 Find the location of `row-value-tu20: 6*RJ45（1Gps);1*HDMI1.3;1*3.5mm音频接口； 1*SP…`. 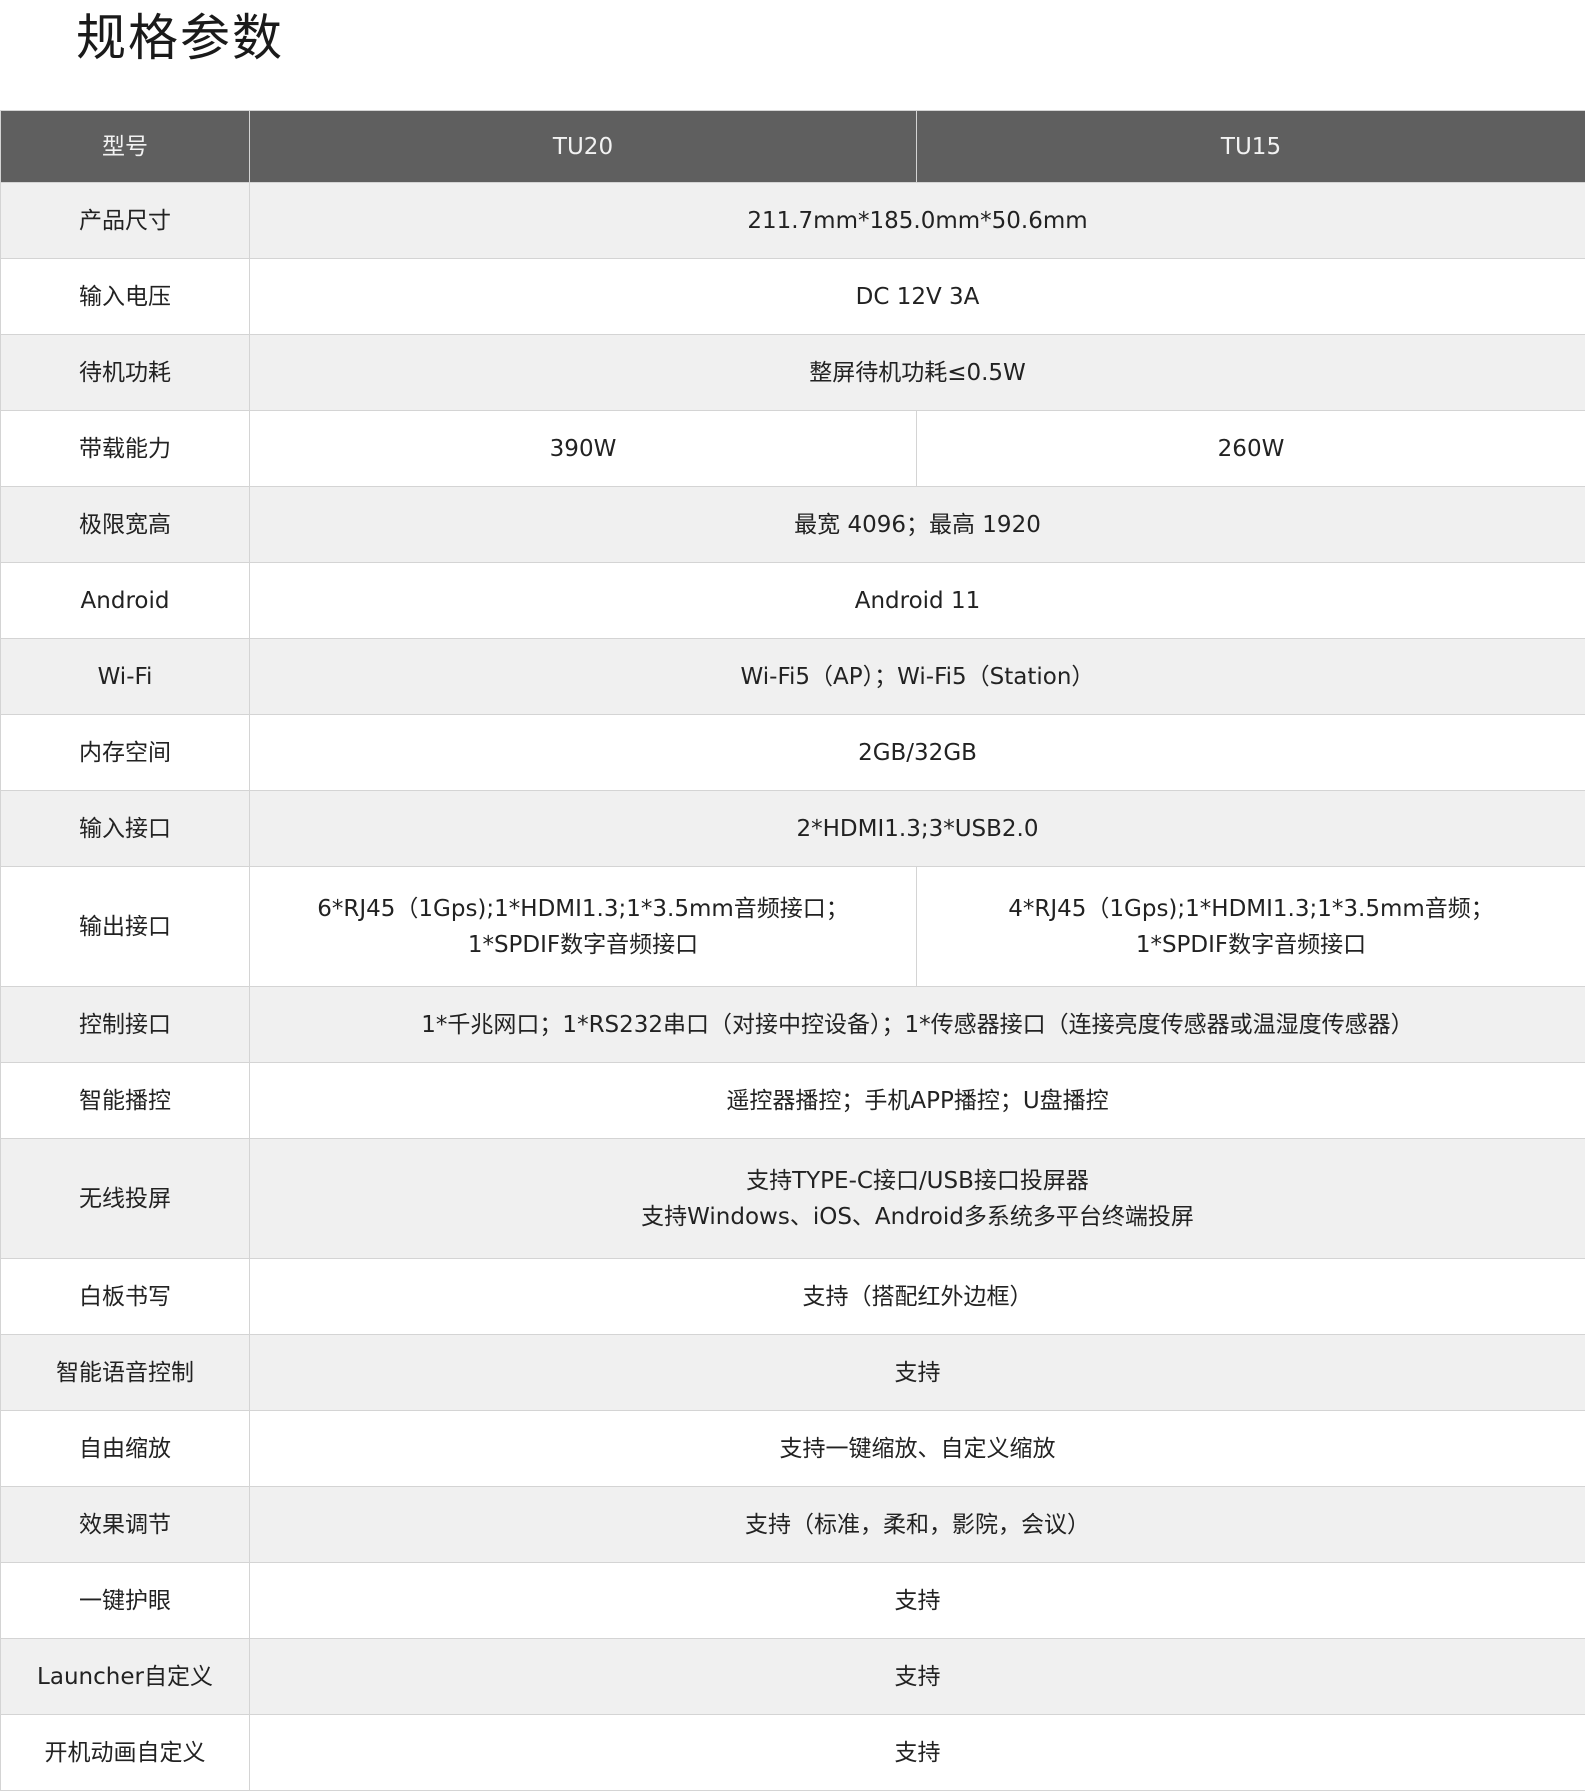

row-value-tu20: 6*RJ45（1Gps);1*HDMI1.3;1*3.5mm音频接口； 1*SP… is located at coordinates (583, 926).